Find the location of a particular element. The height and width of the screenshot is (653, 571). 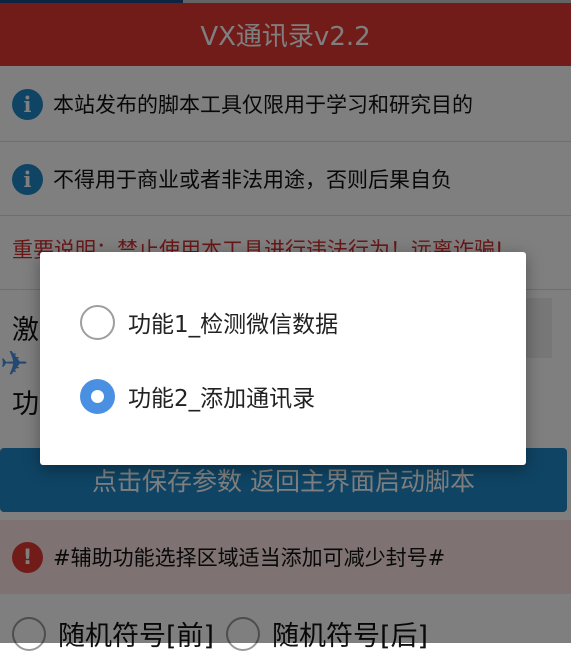

dialog-option-2: 功能2_添加通讯录 is located at coordinates (197, 396).